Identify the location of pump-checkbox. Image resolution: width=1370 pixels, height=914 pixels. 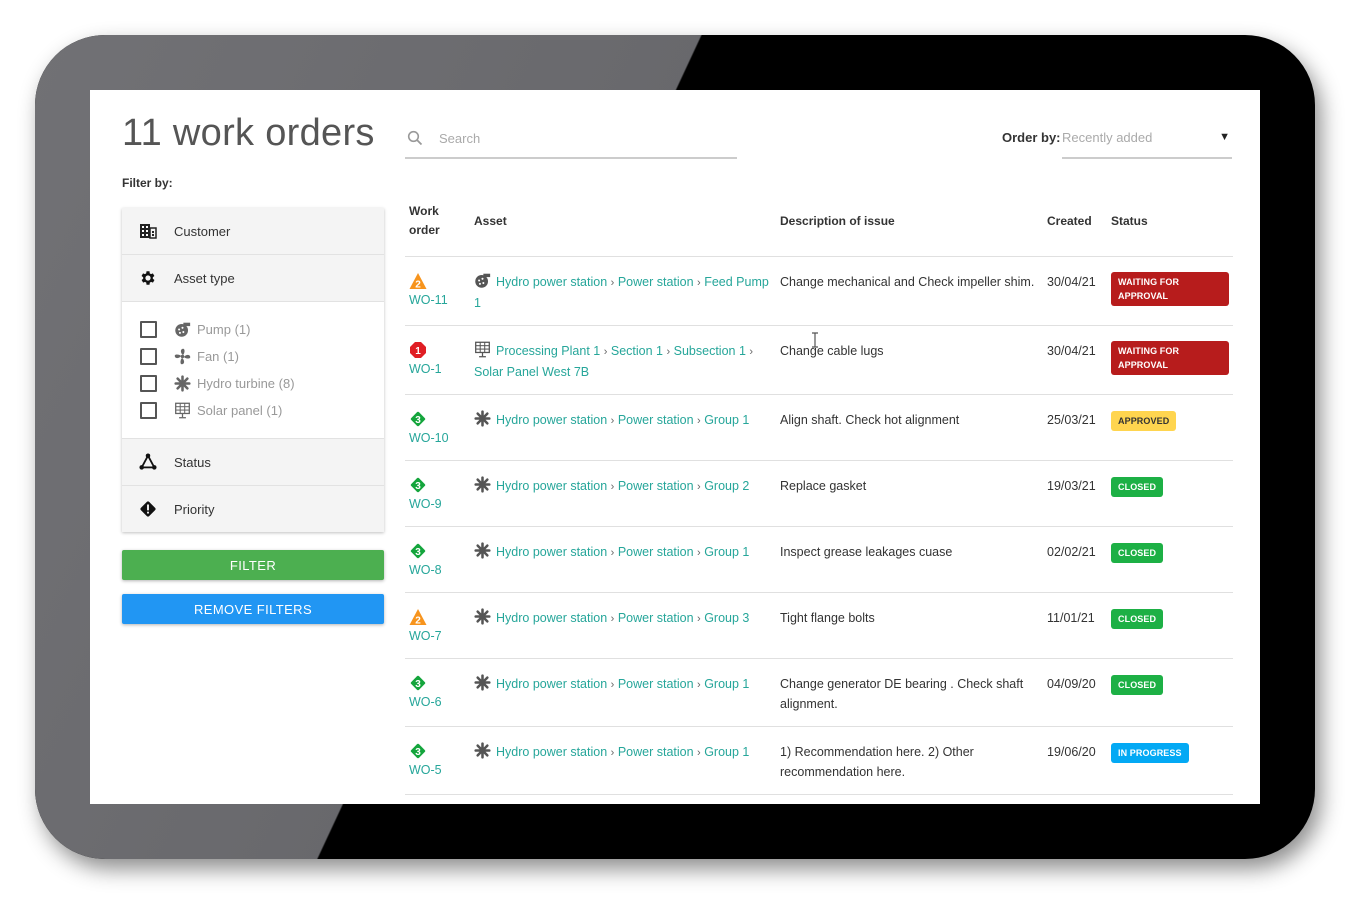
(148, 329).